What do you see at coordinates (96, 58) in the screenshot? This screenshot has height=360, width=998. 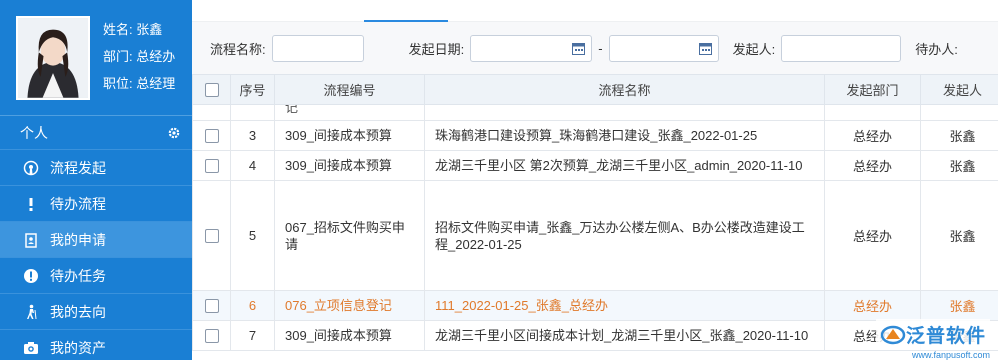 I see `profile-card: 姓名: 张鑫 部门: 总经办 职位: 总经理` at bounding box center [96, 58].